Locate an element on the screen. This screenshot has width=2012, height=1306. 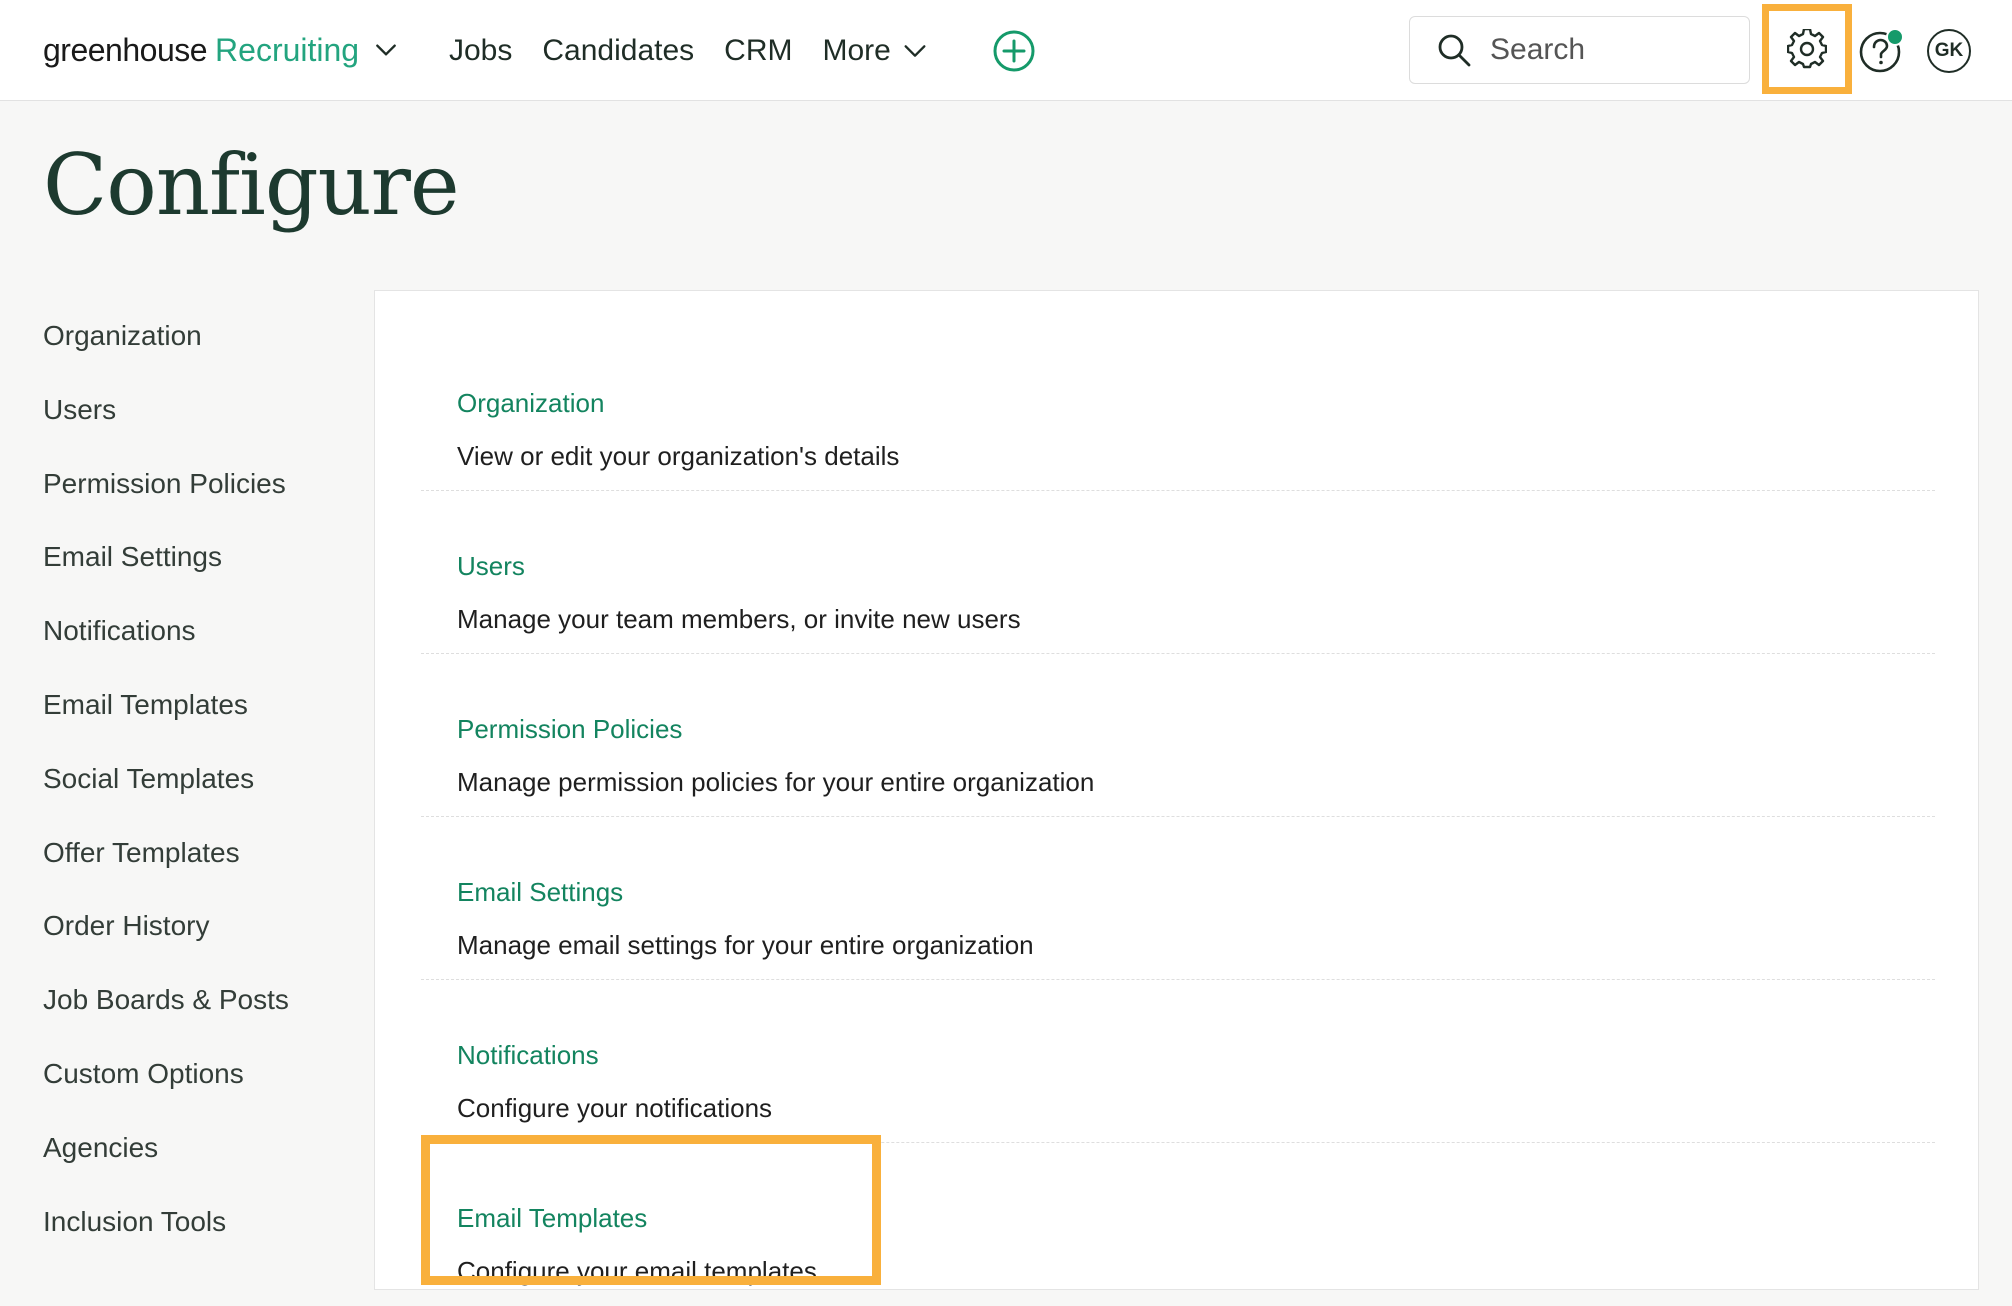
nav-crm: CRM is located at coordinates (758, 51).